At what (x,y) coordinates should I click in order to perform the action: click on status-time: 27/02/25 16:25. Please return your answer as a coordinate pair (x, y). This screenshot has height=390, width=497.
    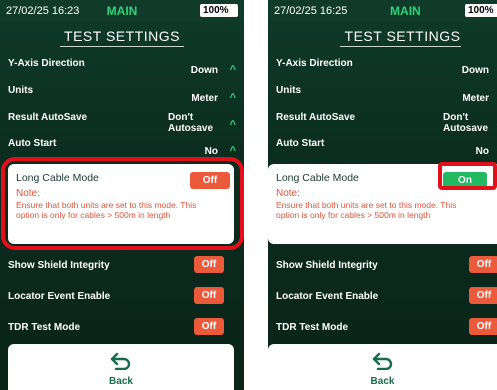
    Looking at the image, I should click on (311, 11).